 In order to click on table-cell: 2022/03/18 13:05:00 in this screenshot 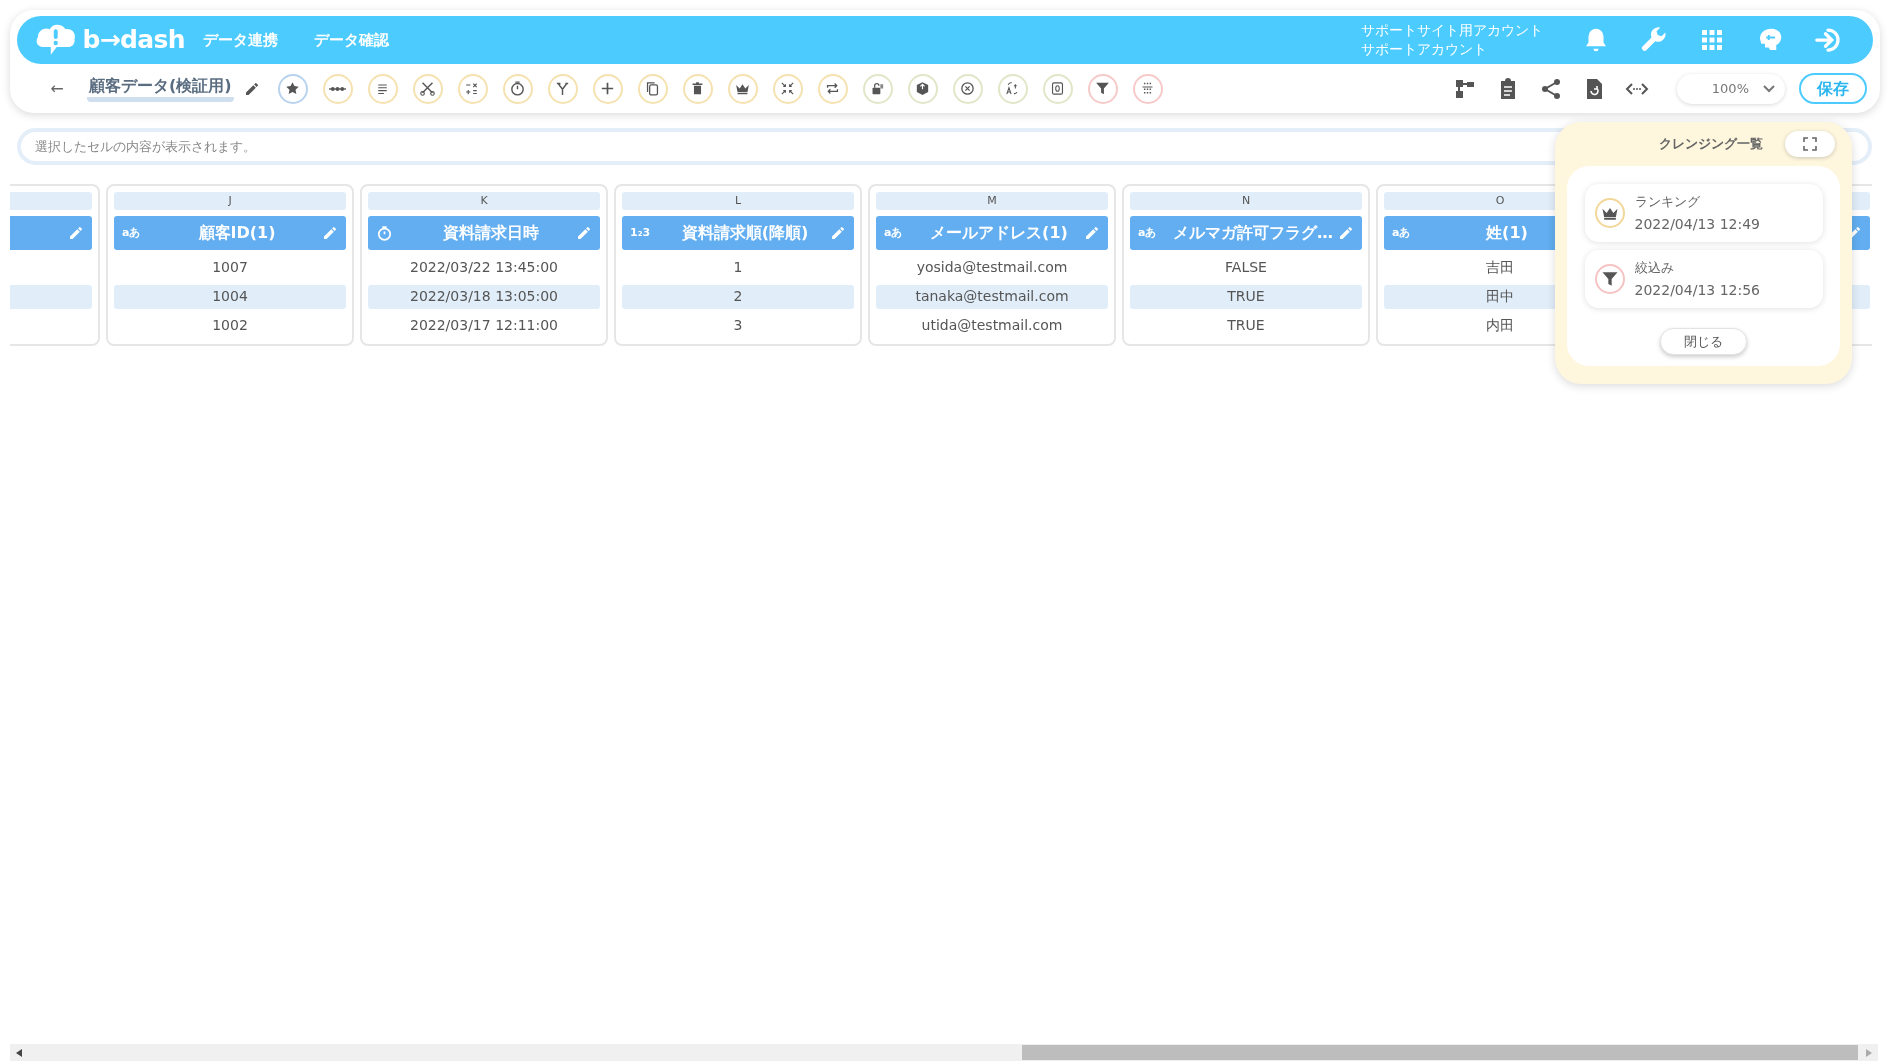, I will do `click(484, 296)`.